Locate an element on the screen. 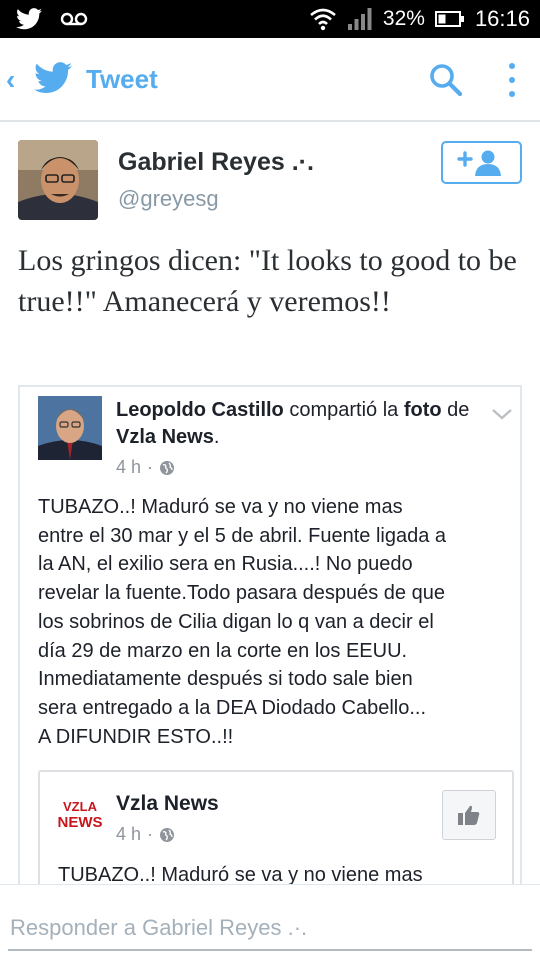 This screenshot has height=960, width=540. post-object-mid: de is located at coordinates (455, 410).